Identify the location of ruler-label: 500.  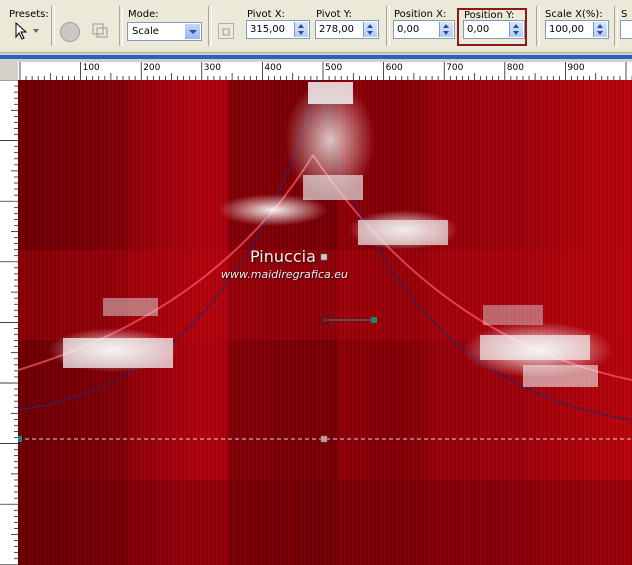
(334, 68).